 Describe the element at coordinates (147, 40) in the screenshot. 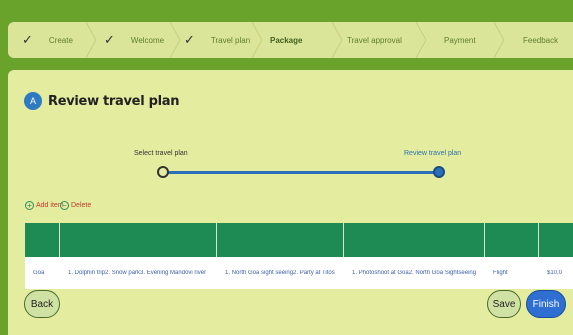

I see `step-label: Welcome` at that location.